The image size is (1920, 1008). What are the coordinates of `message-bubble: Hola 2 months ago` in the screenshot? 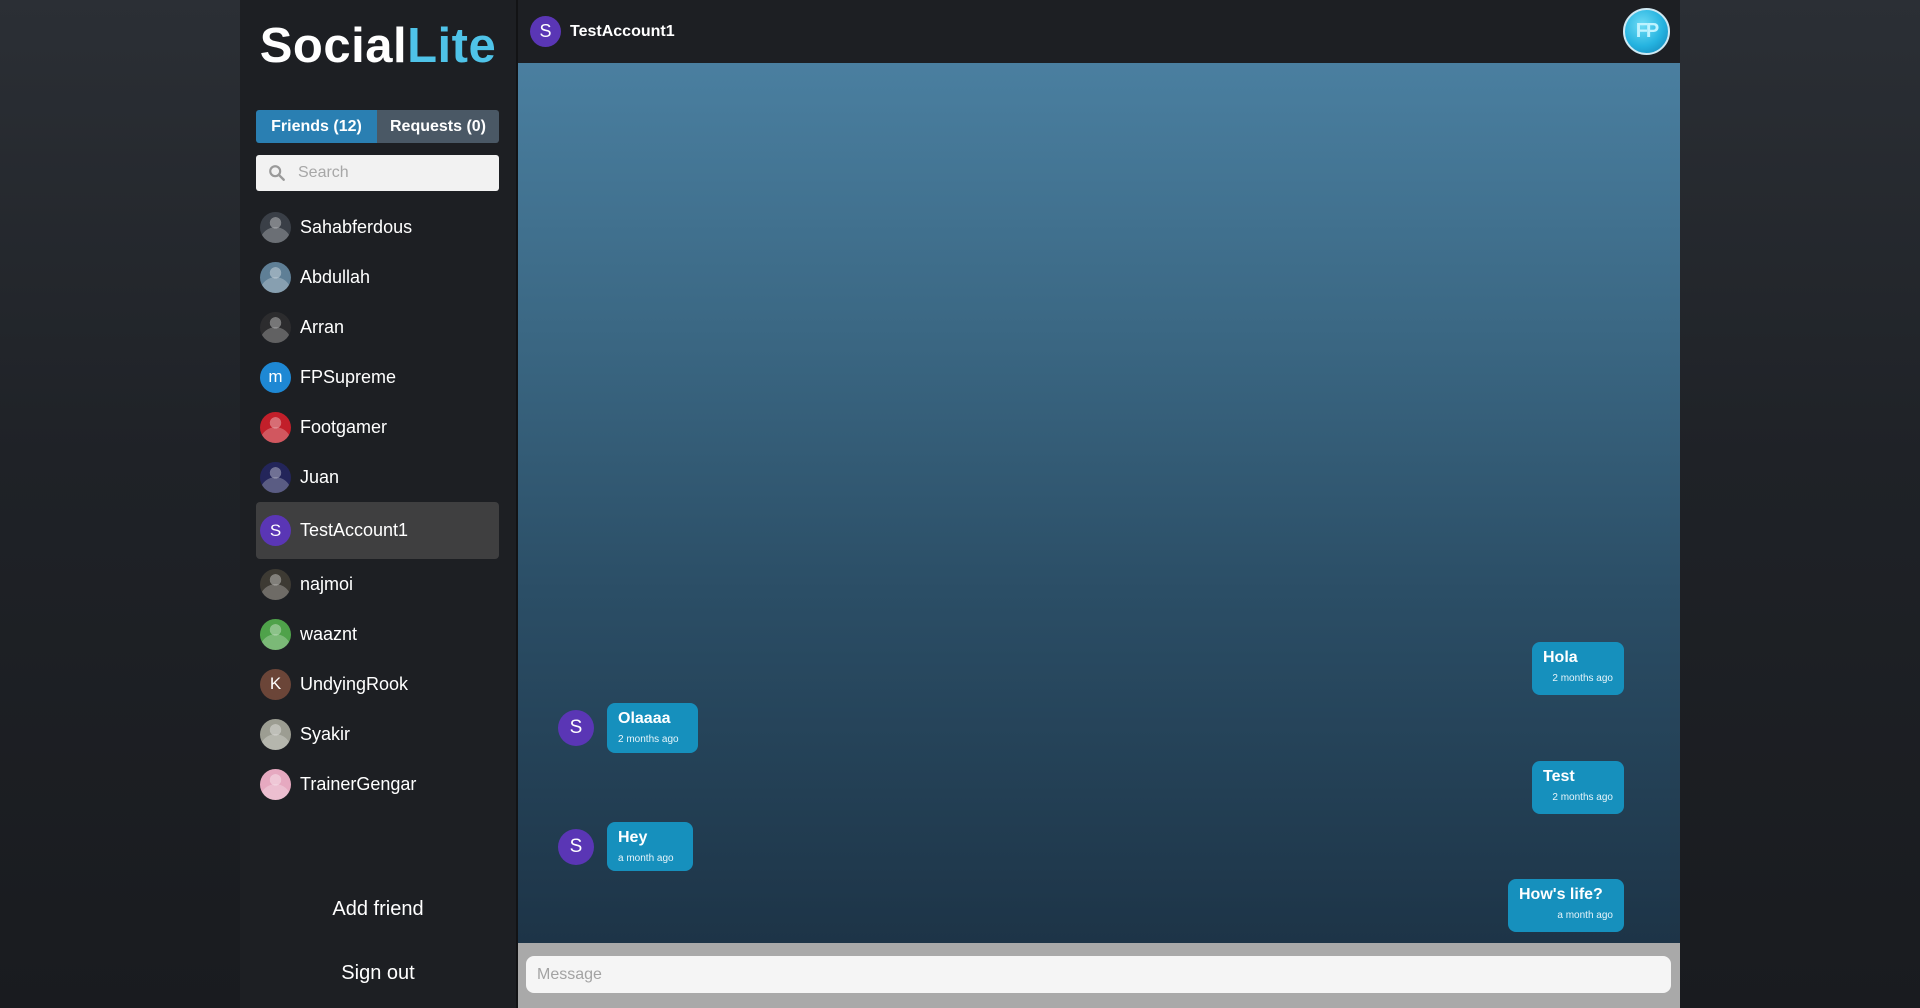 It's located at (1578, 668).